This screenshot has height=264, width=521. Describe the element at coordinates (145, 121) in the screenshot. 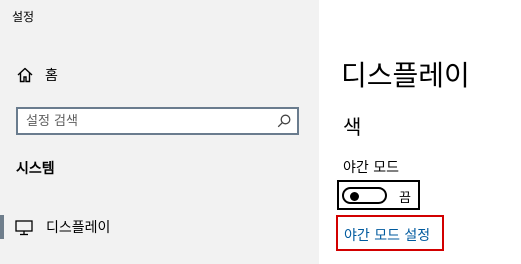

I see `search-input` at that location.